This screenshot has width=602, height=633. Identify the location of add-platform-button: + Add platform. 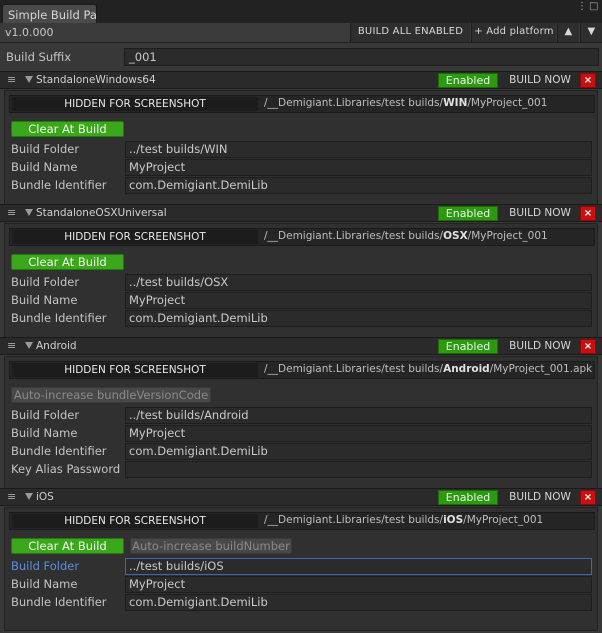
(513, 32).